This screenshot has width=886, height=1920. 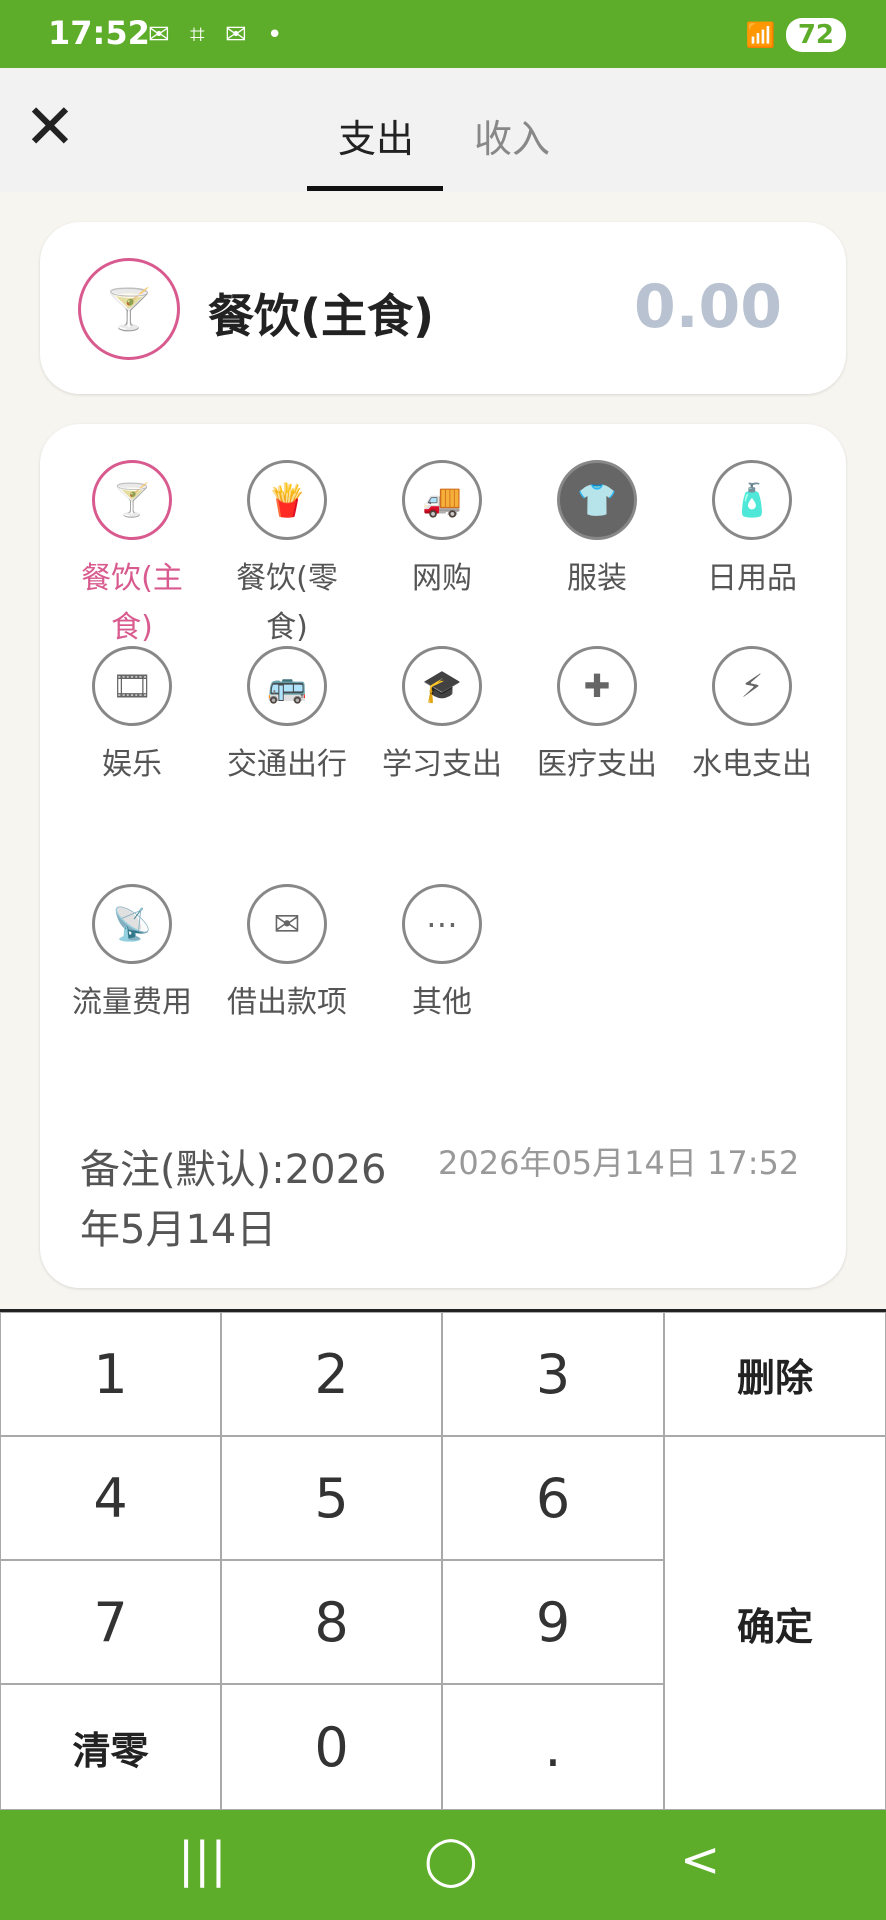 What do you see at coordinates (597, 578) in the screenshot?
I see `category-label: 服装` at bounding box center [597, 578].